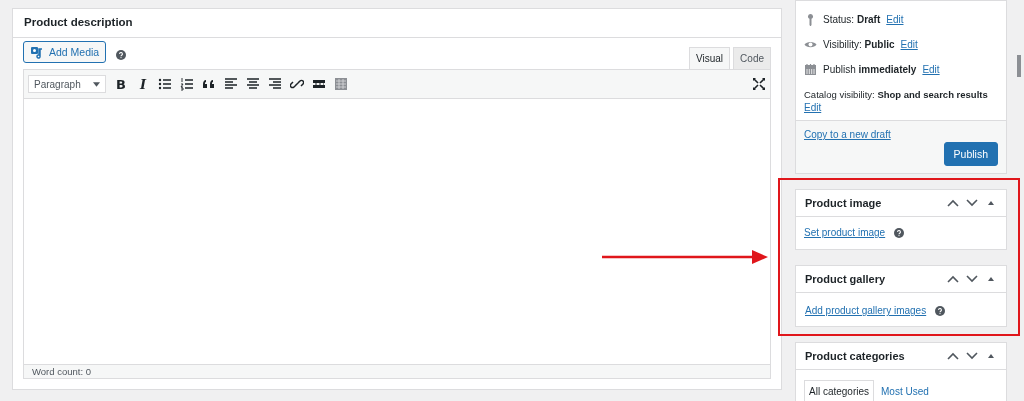 The height and width of the screenshot is (401, 1024). Describe the element at coordinates (65, 52) in the screenshot. I see `add-media-button: Add Media` at that location.